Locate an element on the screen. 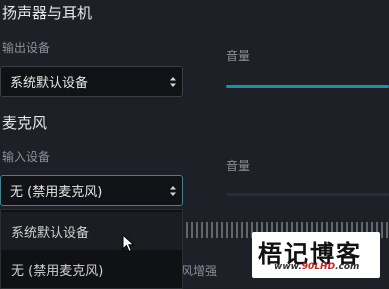 This screenshot has width=389, height=289. input-device-label: 输入设备 is located at coordinates (26, 157).